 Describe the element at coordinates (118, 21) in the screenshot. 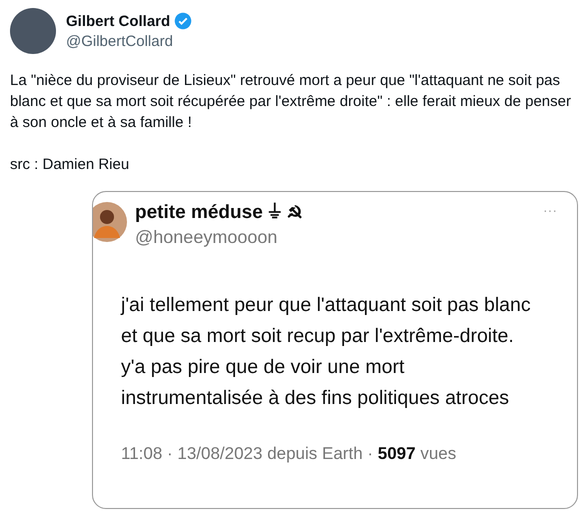

I see `author-name: Gilbert Collard` at that location.